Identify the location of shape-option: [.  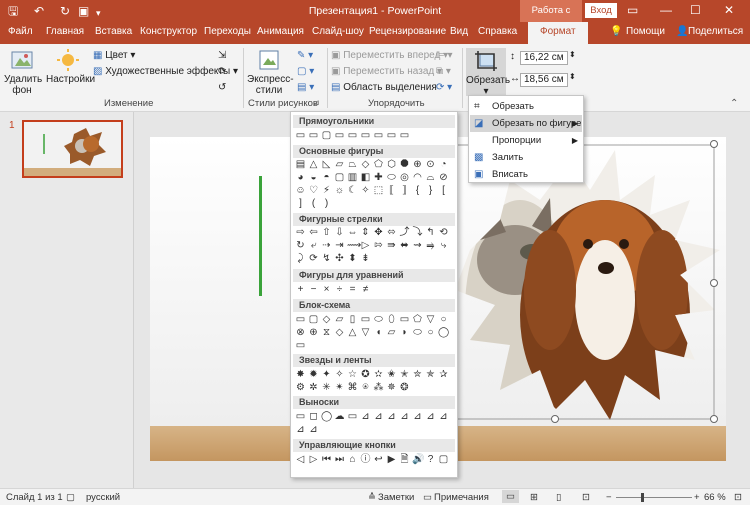
(443, 190).